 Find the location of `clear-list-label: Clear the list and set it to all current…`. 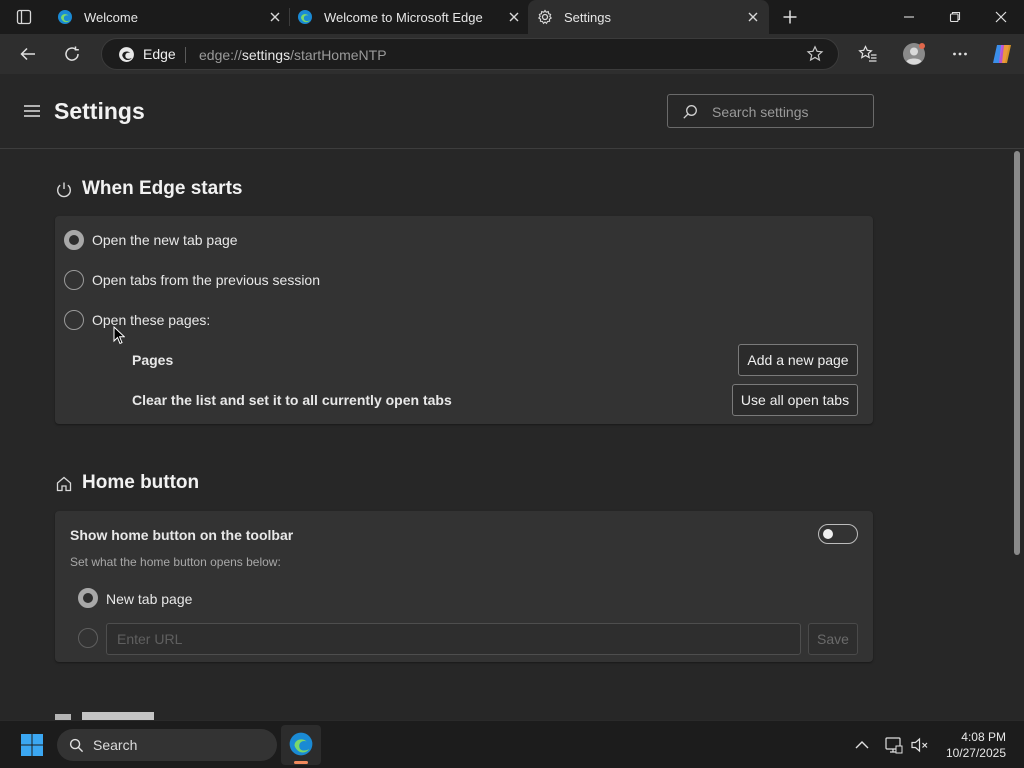

clear-list-label: Clear the list and set it to all current… is located at coordinates (292, 400).